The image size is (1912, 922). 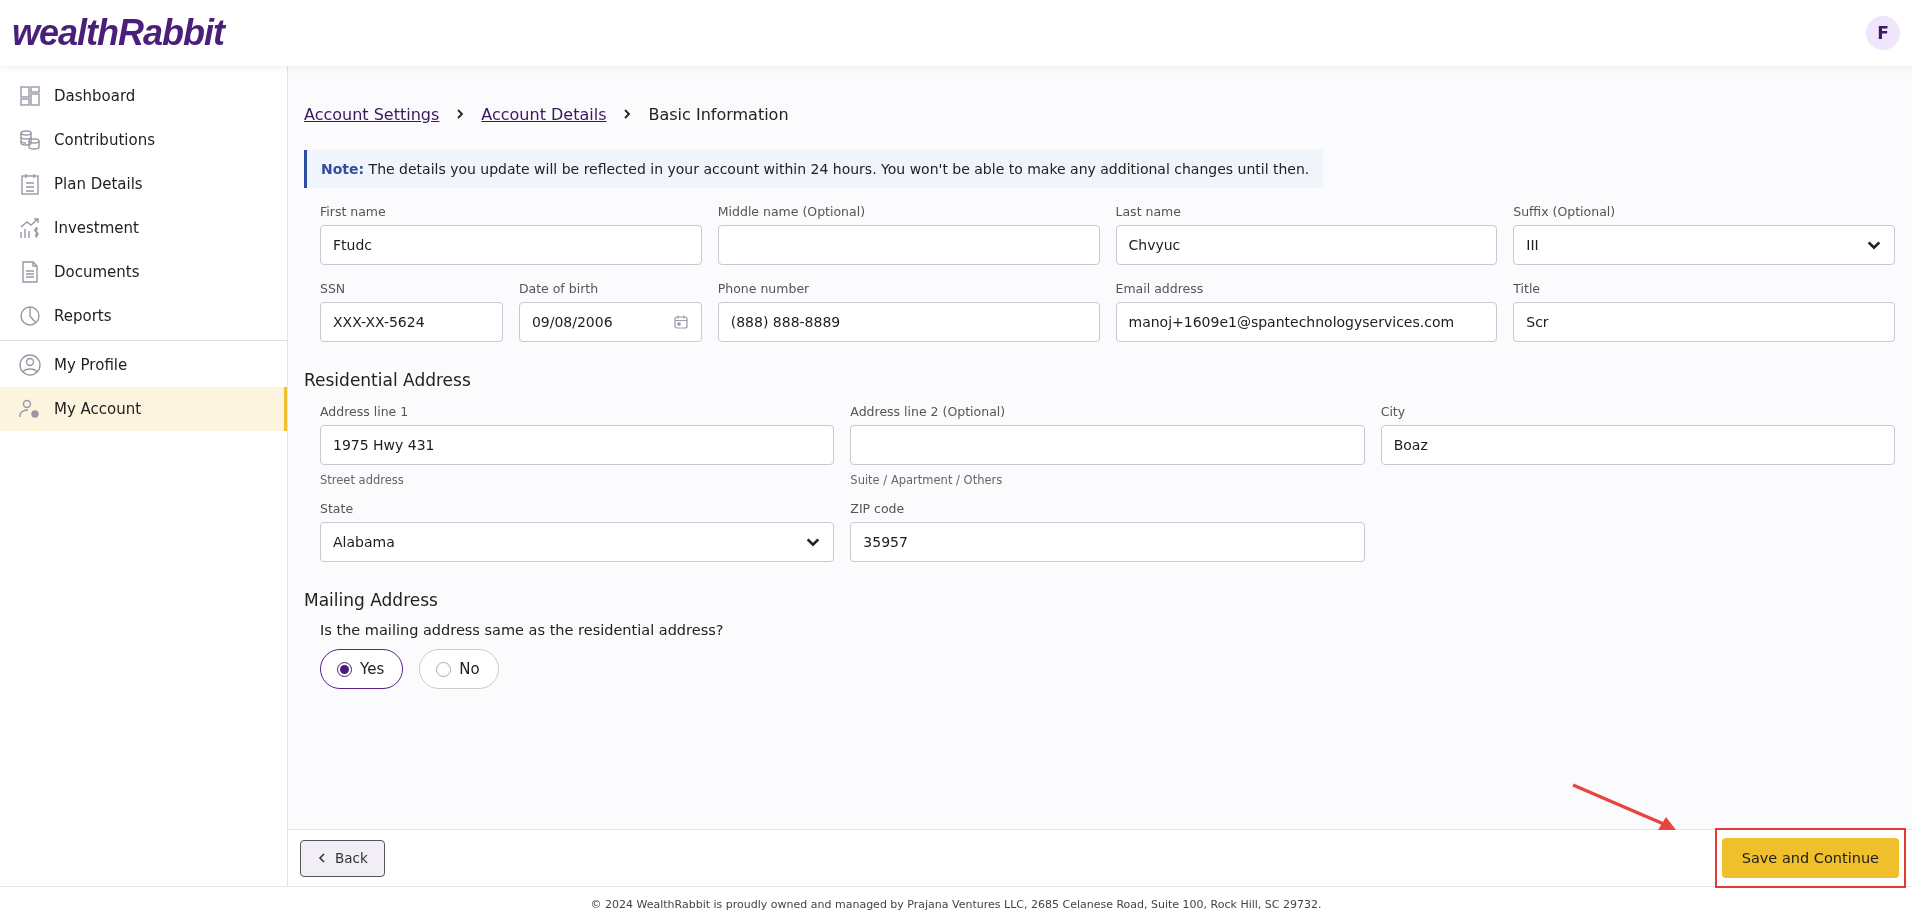 What do you see at coordinates (342, 858) in the screenshot?
I see `back-button: Back` at bounding box center [342, 858].